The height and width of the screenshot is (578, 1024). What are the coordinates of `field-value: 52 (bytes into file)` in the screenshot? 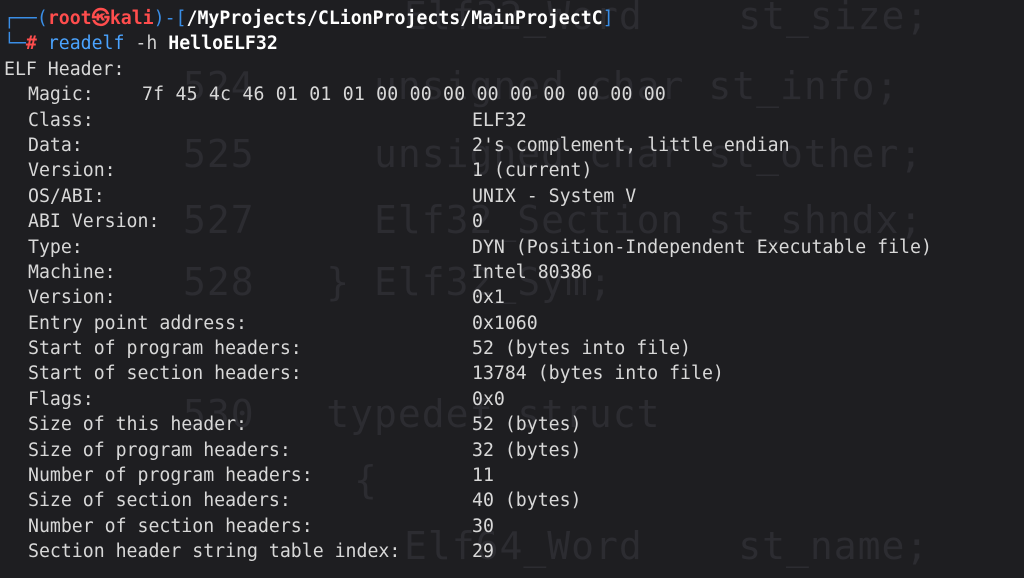 It's located at (581, 349).